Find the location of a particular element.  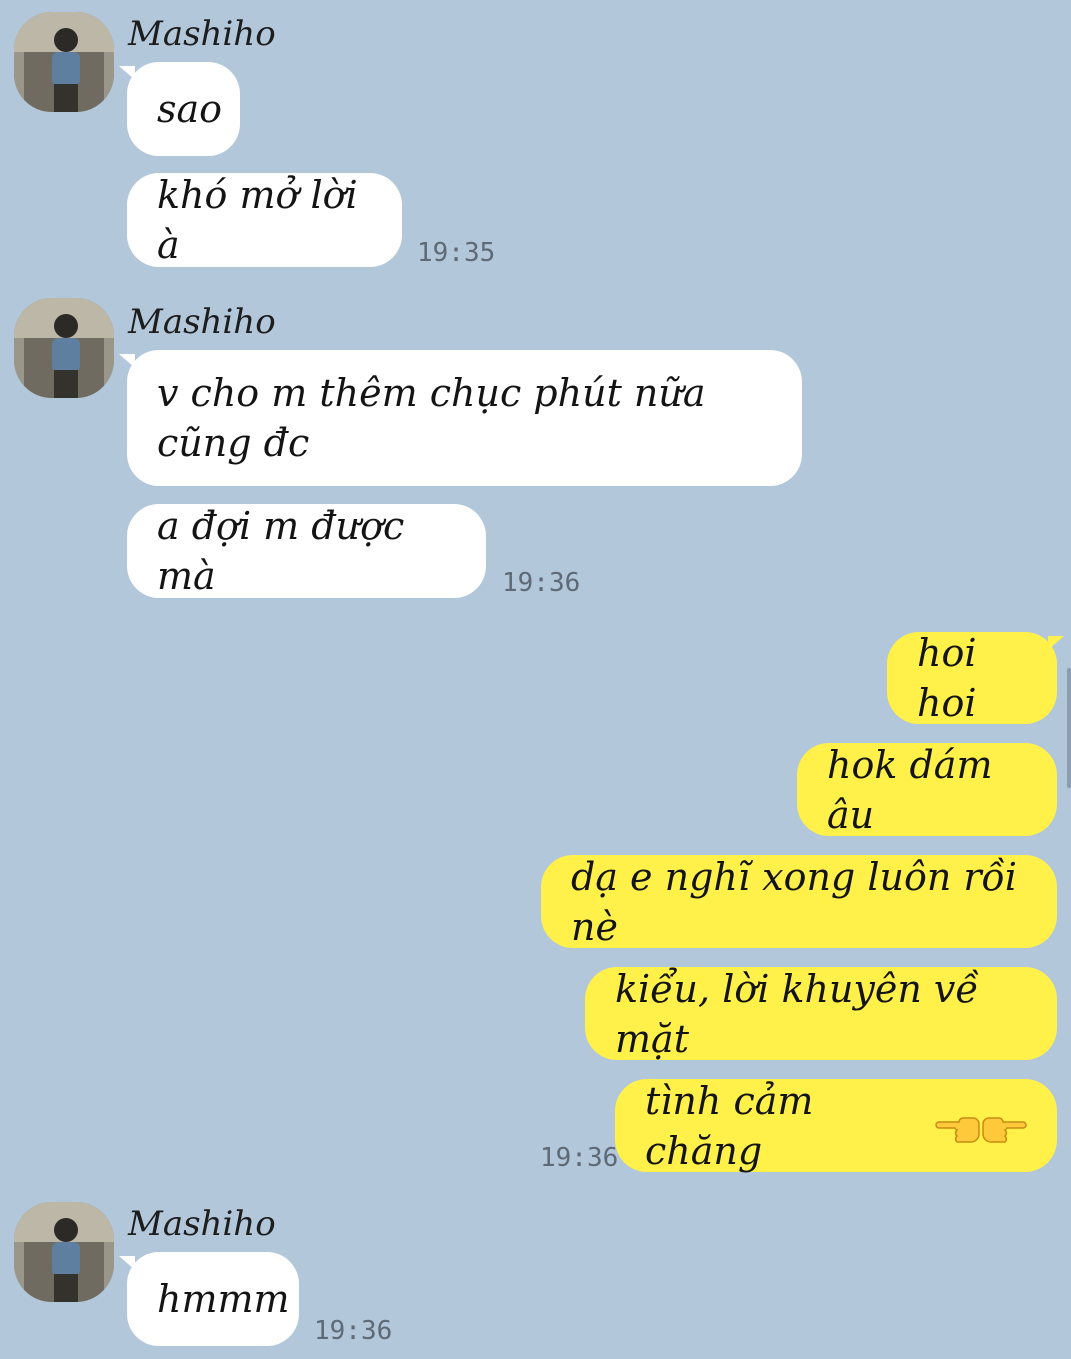

message-text: dạ e nghĩ xong luôn rồi nè is located at coordinates (794, 901).